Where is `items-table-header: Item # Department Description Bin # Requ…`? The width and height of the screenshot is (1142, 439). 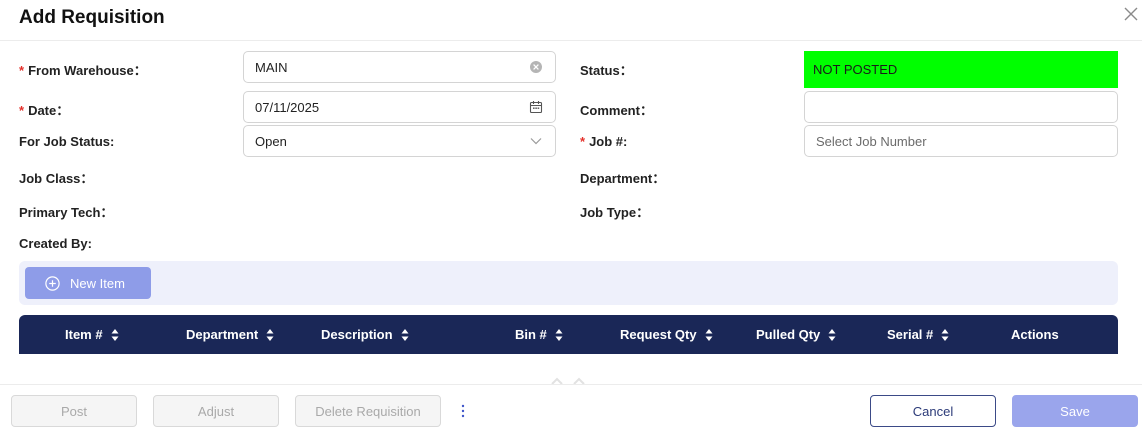 items-table-header: Item # Department Description Bin # Requ… is located at coordinates (568, 334).